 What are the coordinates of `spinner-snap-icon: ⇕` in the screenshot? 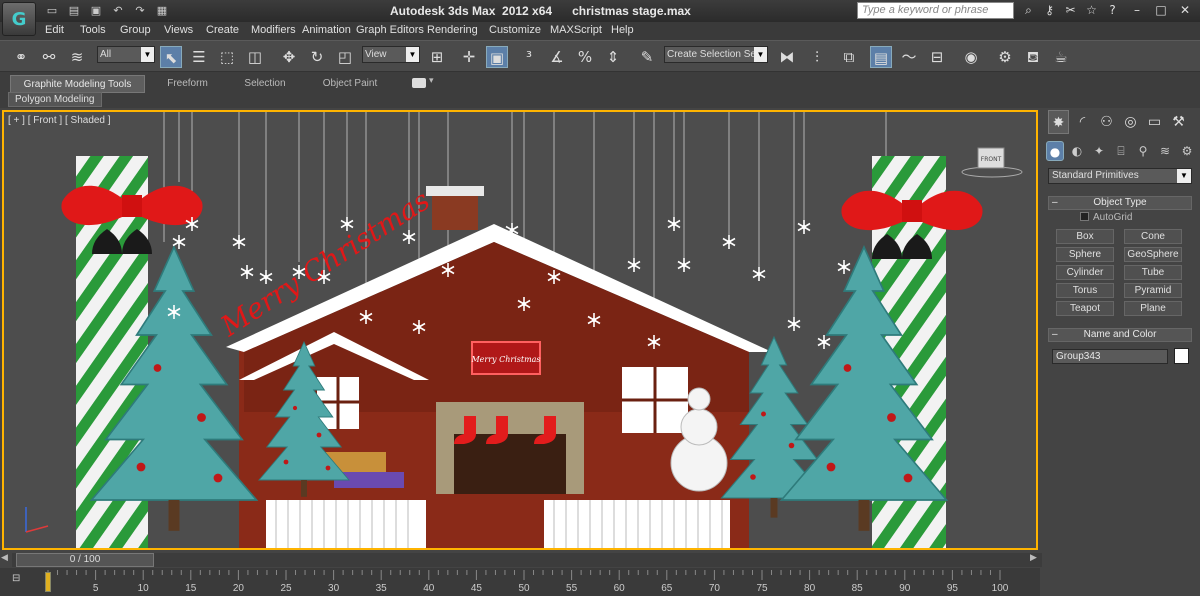 It's located at (613, 57).